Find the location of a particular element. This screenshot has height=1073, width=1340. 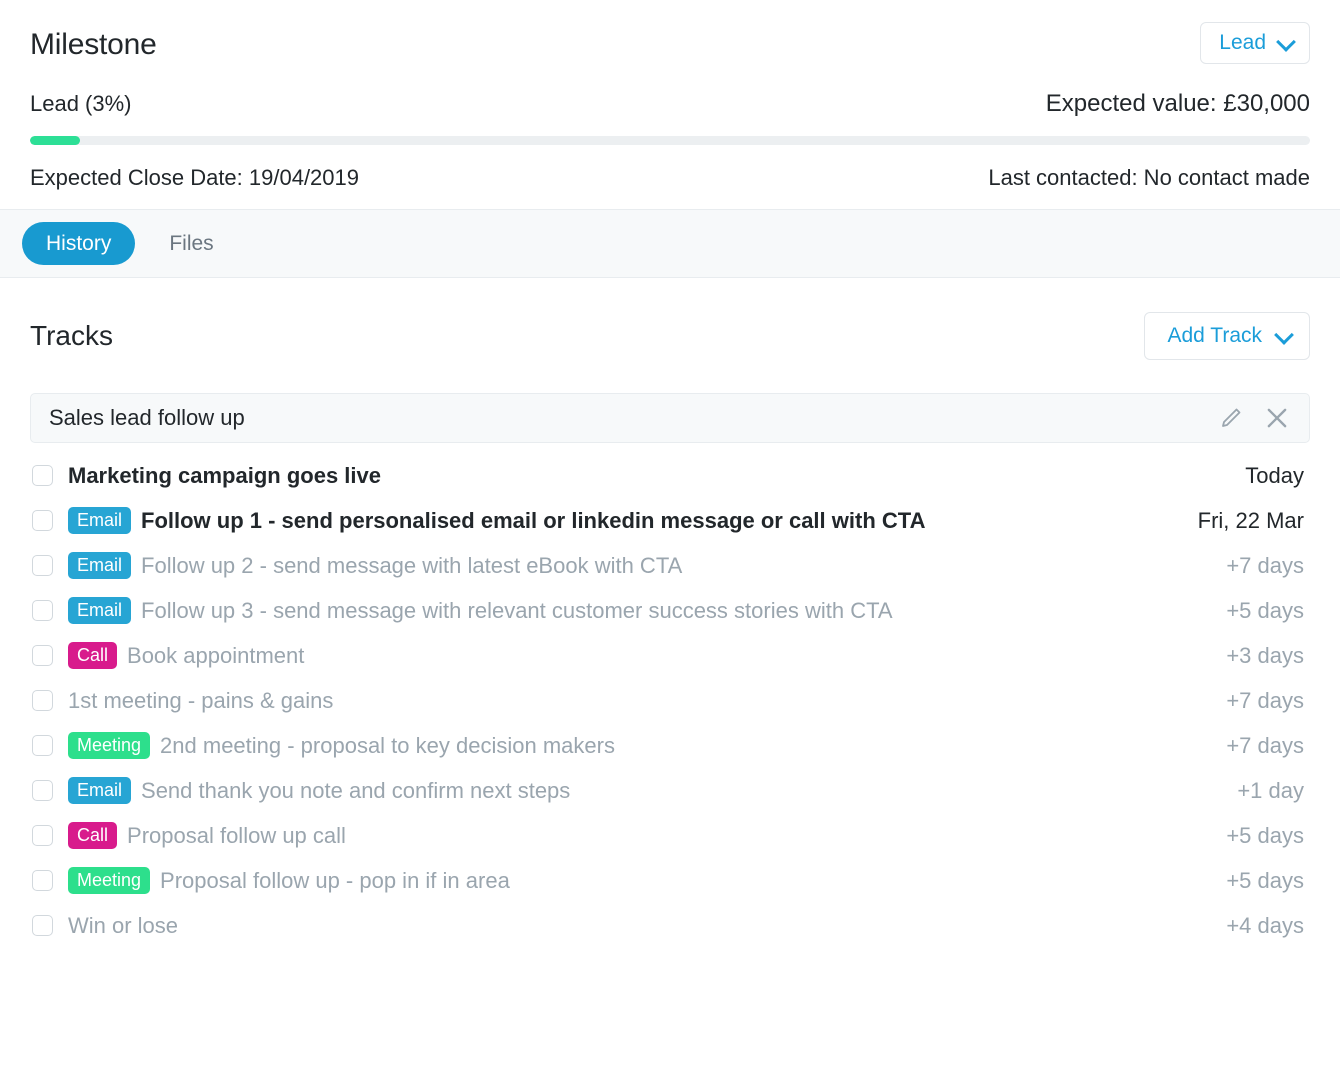

page-title: Milestone is located at coordinates (93, 44).